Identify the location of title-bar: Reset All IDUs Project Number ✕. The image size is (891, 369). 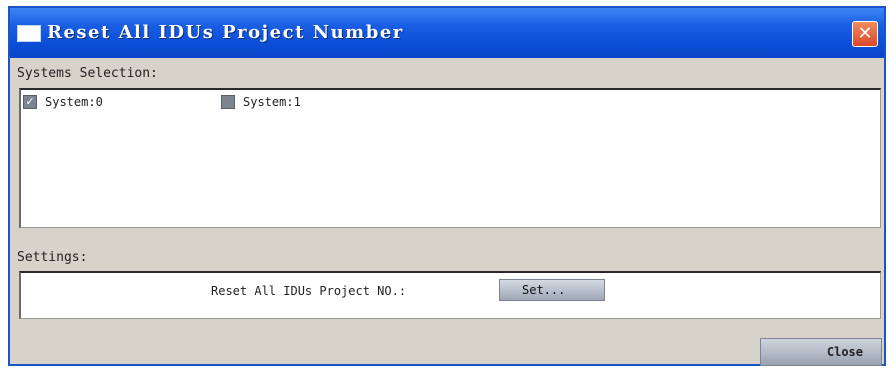
(447, 33).